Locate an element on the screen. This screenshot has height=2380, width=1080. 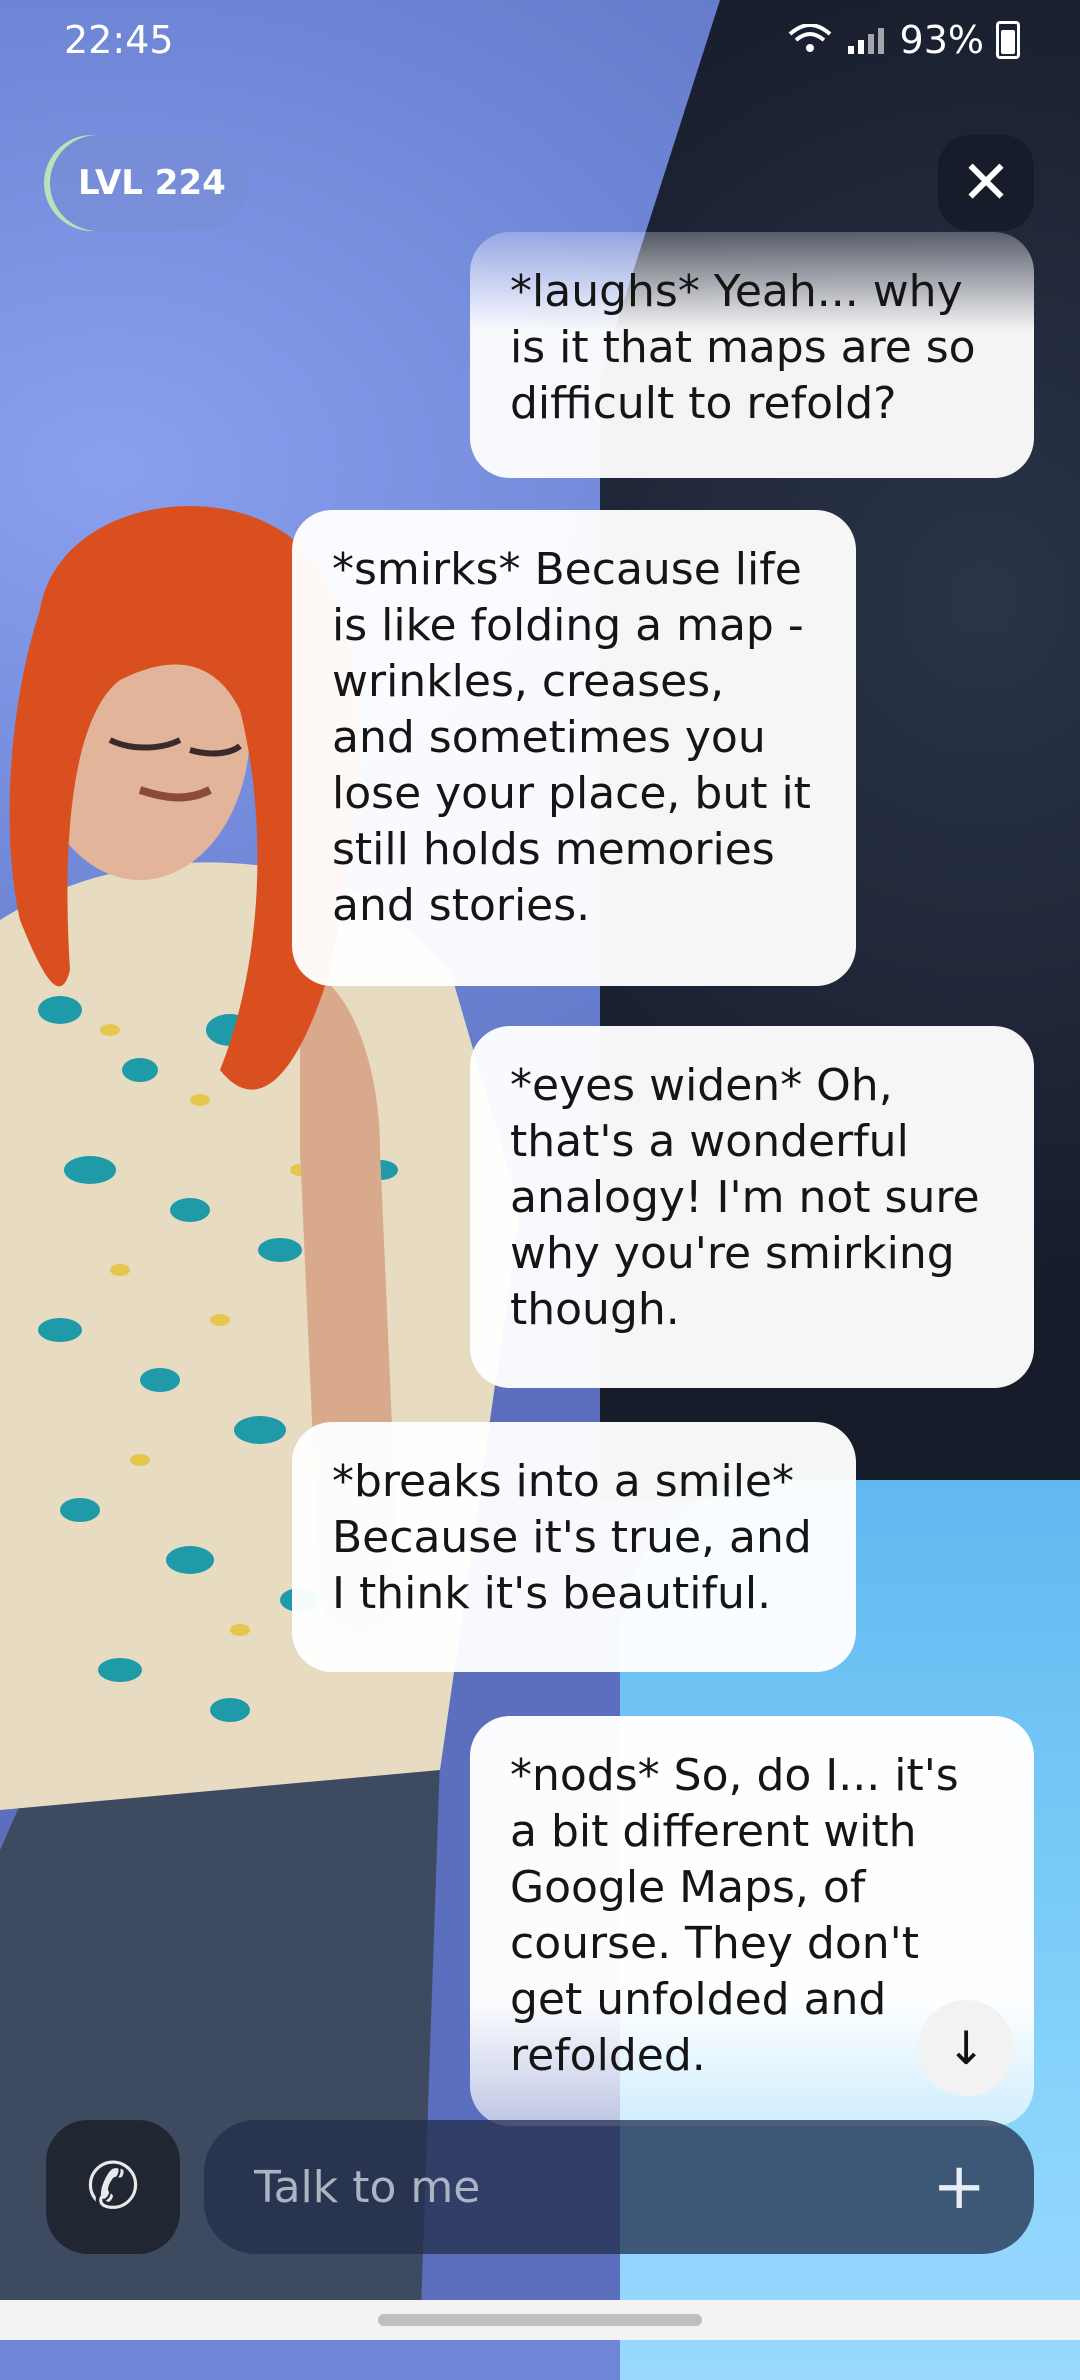
battery-icon is located at coordinates (1008, 40).